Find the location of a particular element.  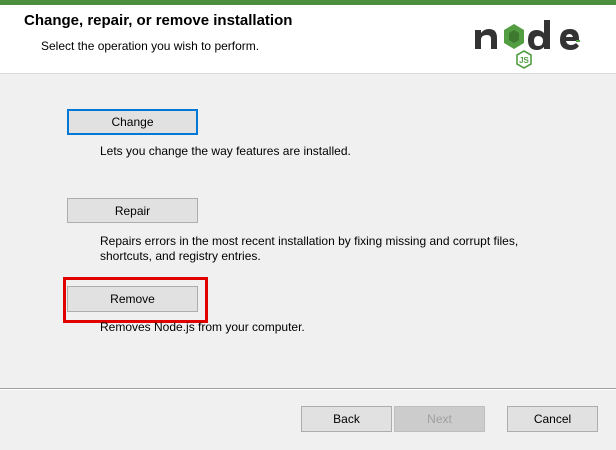

node-js-logo: JS is located at coordinates (527, 44).